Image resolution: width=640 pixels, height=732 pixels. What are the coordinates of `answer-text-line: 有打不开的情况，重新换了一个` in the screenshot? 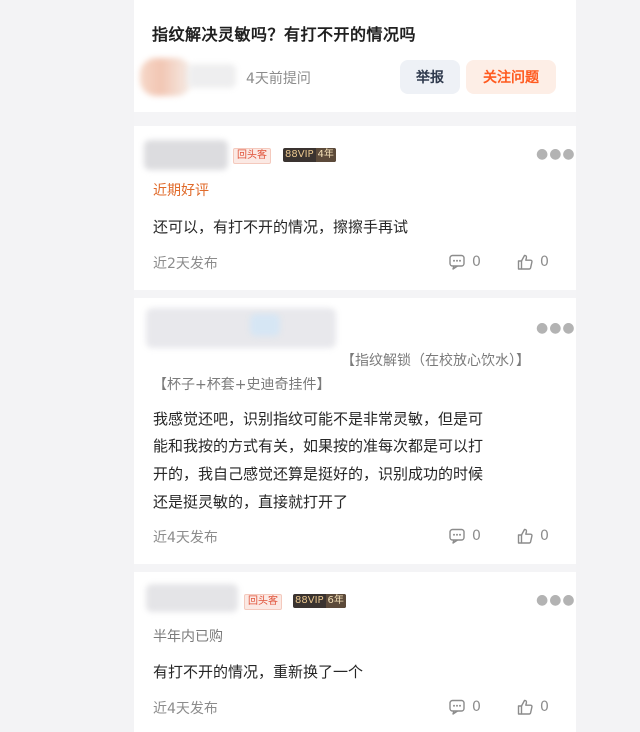 It's located at (258, 672).